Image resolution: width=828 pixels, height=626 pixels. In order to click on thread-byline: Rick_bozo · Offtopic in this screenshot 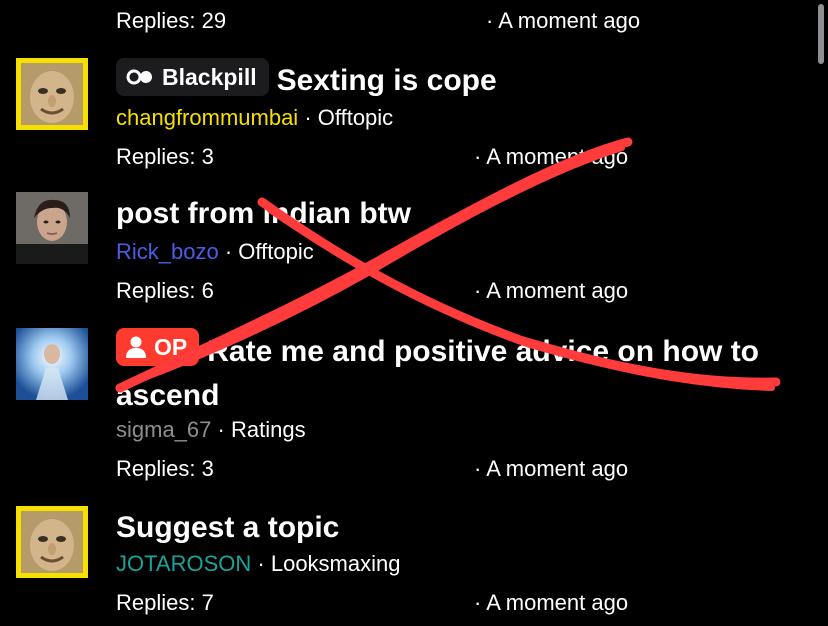, I will do `click(215, 252)`.